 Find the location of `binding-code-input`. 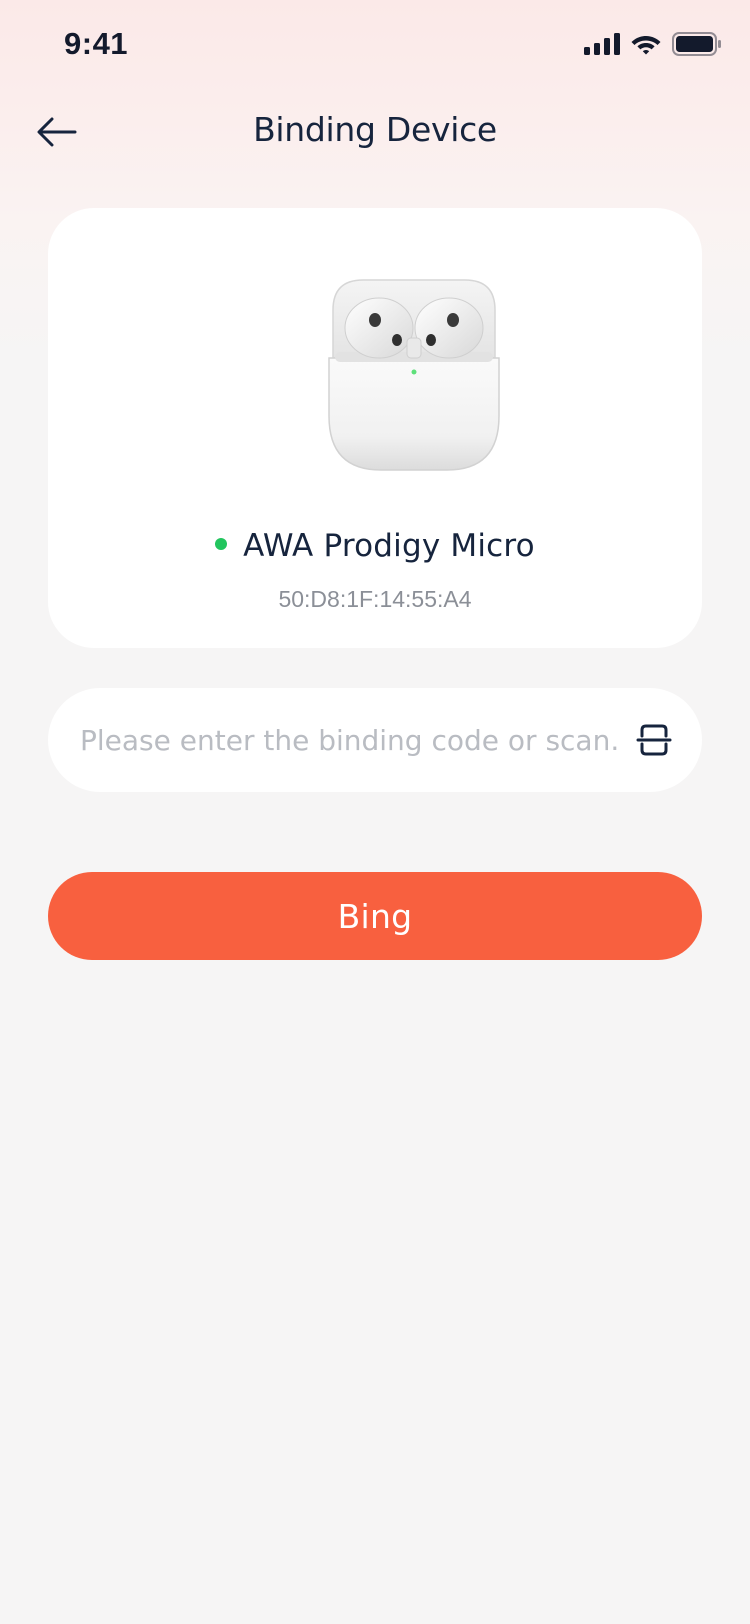

binding-code-input is located at coordinates (350, 740).